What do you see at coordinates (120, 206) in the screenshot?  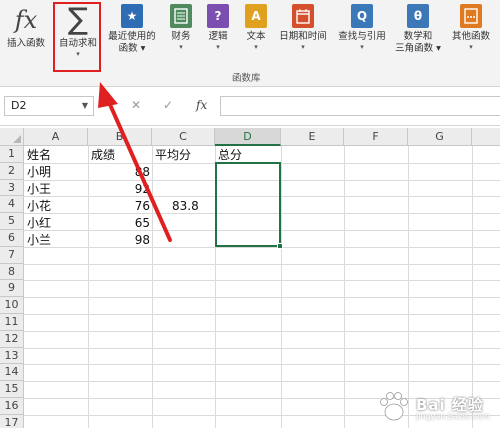 I see `cell-b4: 76` at bounding box center [120, 206].